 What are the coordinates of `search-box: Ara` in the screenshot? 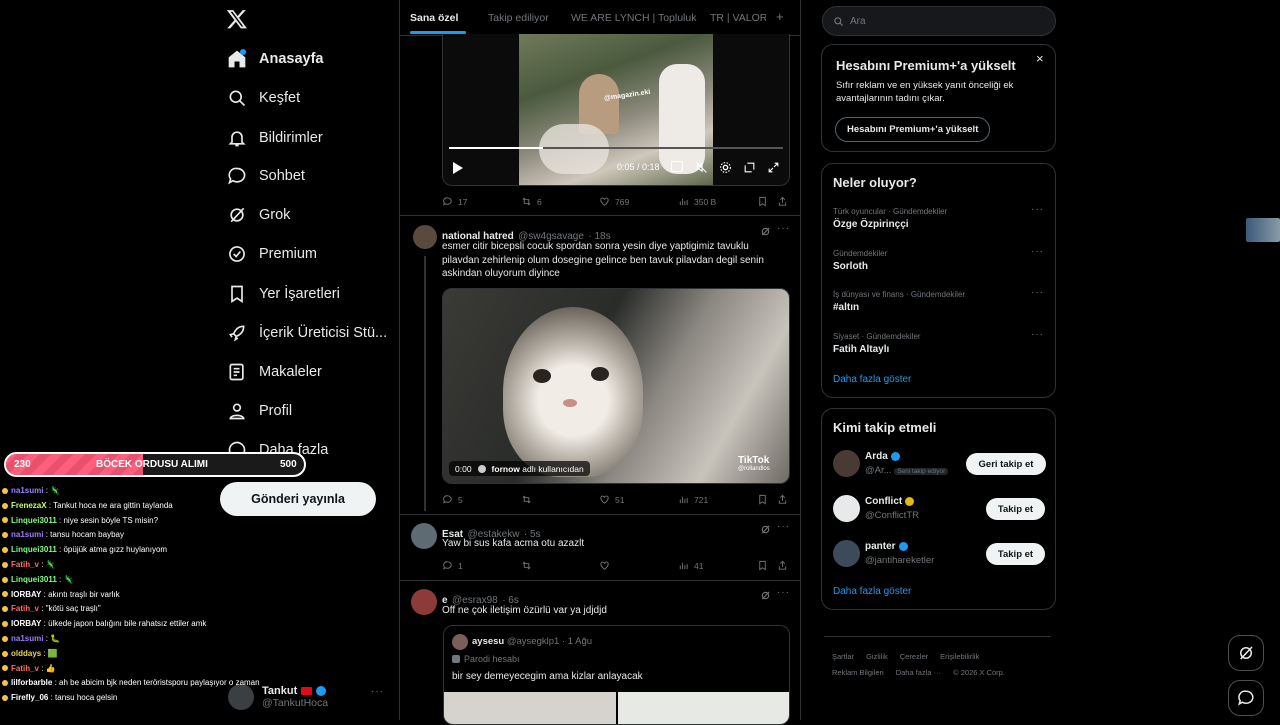 It's located at (939, 21).